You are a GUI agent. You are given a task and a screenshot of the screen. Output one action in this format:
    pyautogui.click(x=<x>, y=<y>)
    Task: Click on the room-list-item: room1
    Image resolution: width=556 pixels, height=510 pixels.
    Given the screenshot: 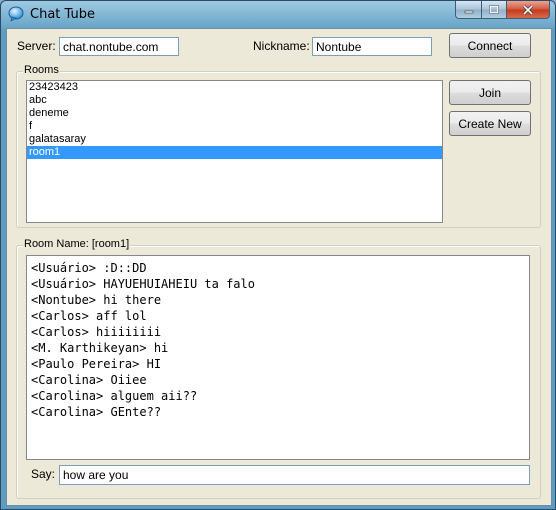 What is the action you would take?
    pyautogui.click(x=234, y=152)
    